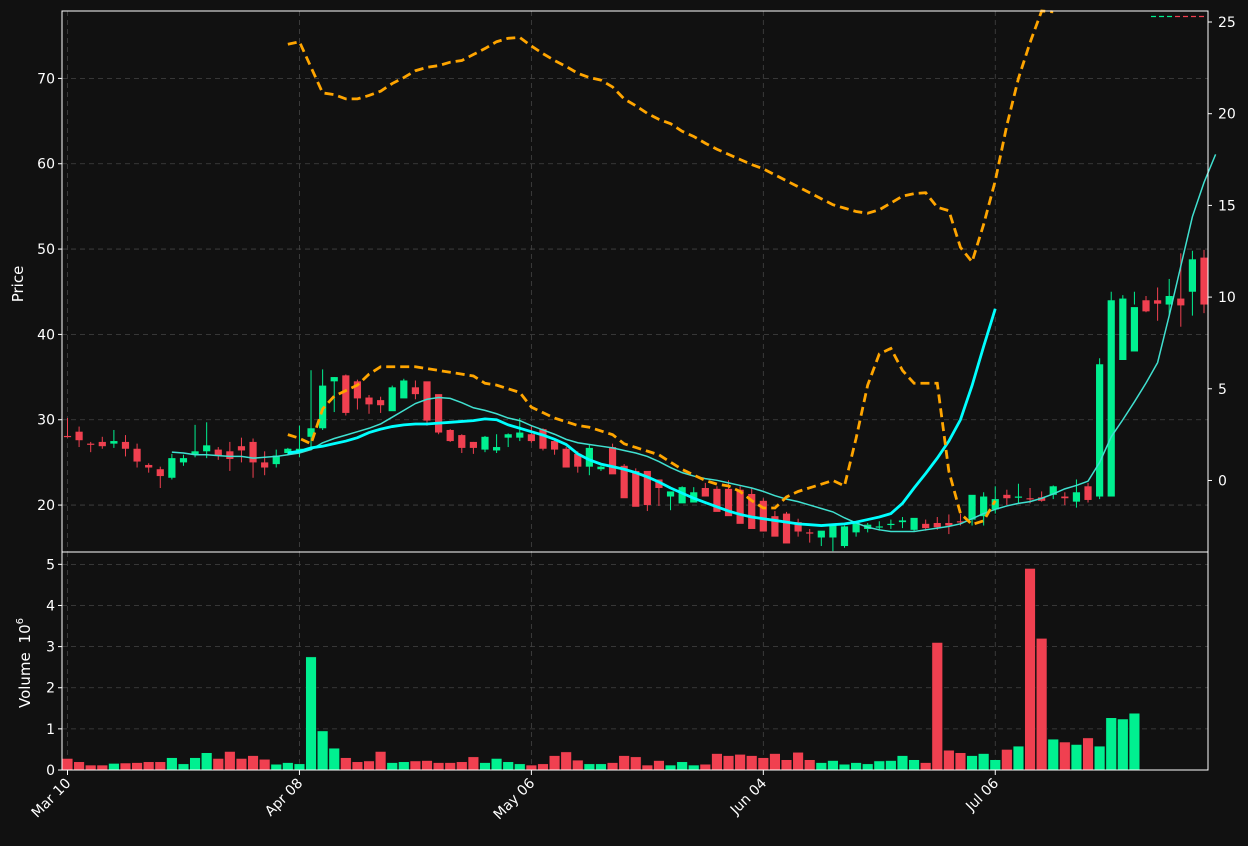  What do you see at coordinates (50, 730) in the screenshot?
I see `volume-tick-label: 1` at bounding box center [50, 730].